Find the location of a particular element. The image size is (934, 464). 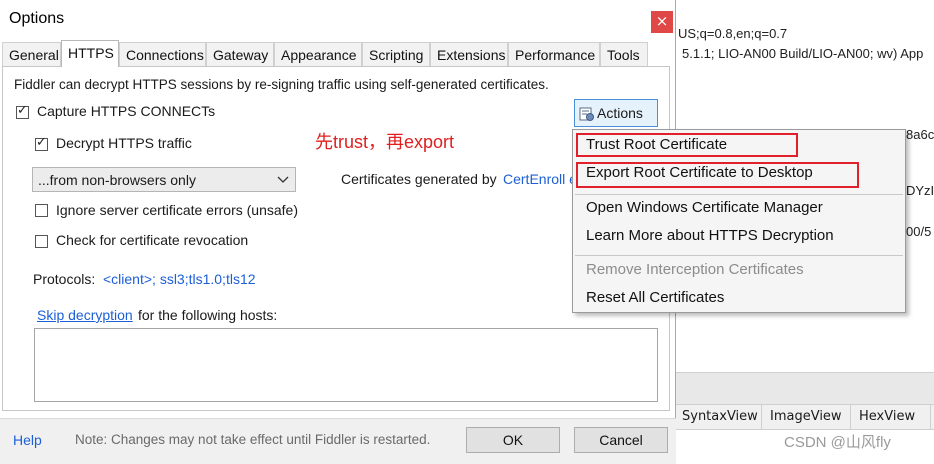

ignore-cert-errors-checkbox is located at coordinates (41, 210).